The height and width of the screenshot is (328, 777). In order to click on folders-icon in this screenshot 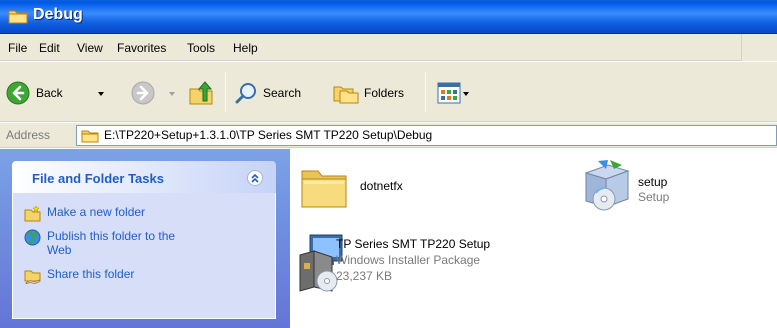, I will do `click(346, 95)`.